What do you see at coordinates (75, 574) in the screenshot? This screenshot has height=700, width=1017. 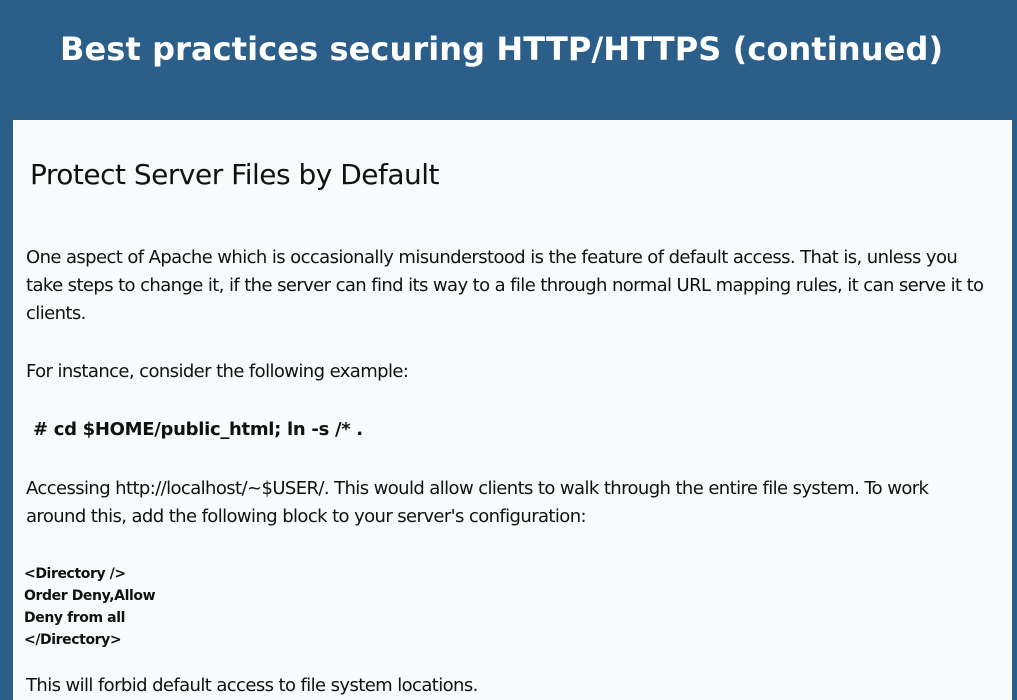 I see `config-line-directory-open: <Directory />` at bounding box center [75, 574].